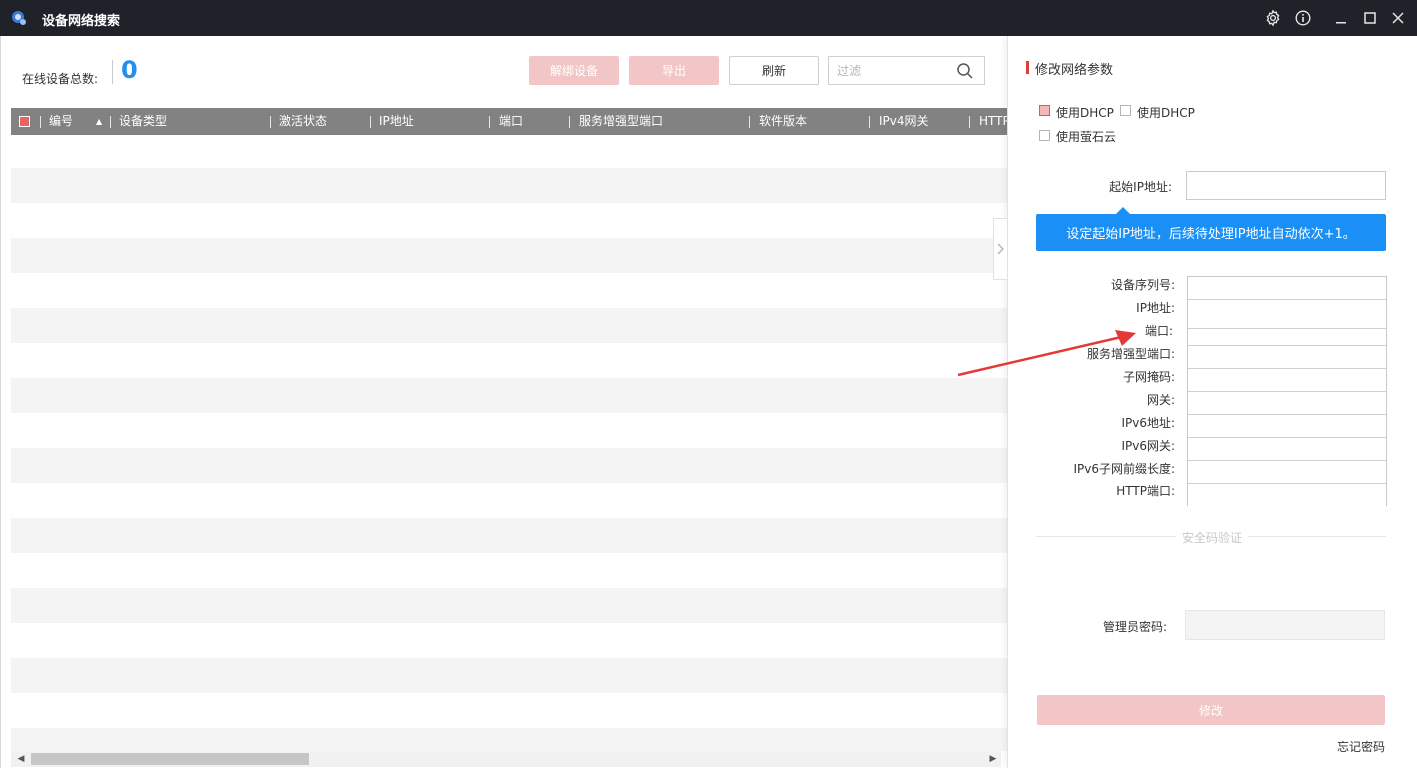 This screenshot has height=768, width=1417. Describe the element at coordinates (1148, 423) in the screenshot. I see `ipv6-address-label: IPv6地址:` at that location.